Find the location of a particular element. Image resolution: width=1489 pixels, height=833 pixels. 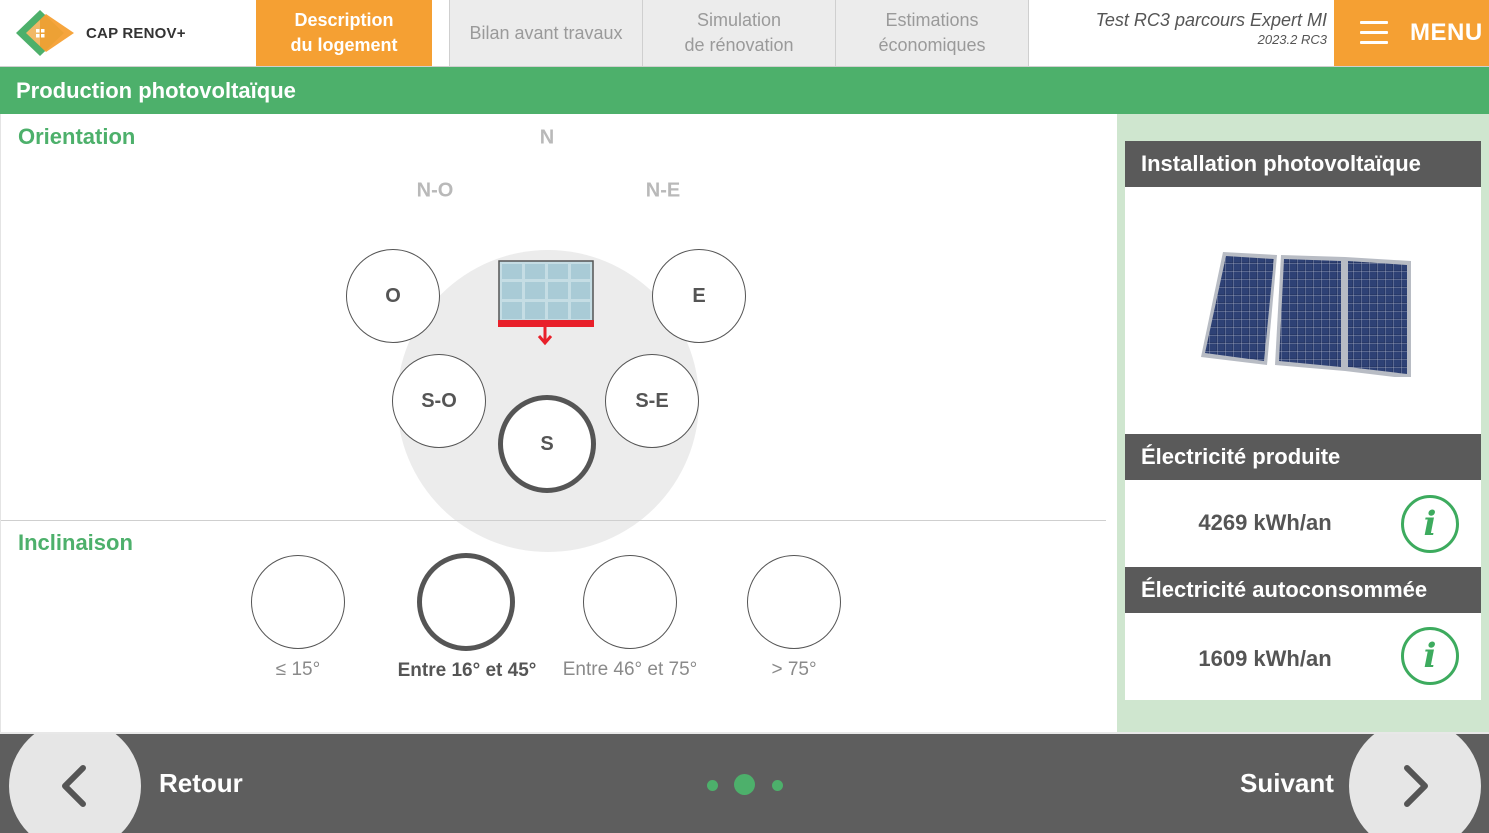

chevron-right-icon is located at coordinates (1416, 786).